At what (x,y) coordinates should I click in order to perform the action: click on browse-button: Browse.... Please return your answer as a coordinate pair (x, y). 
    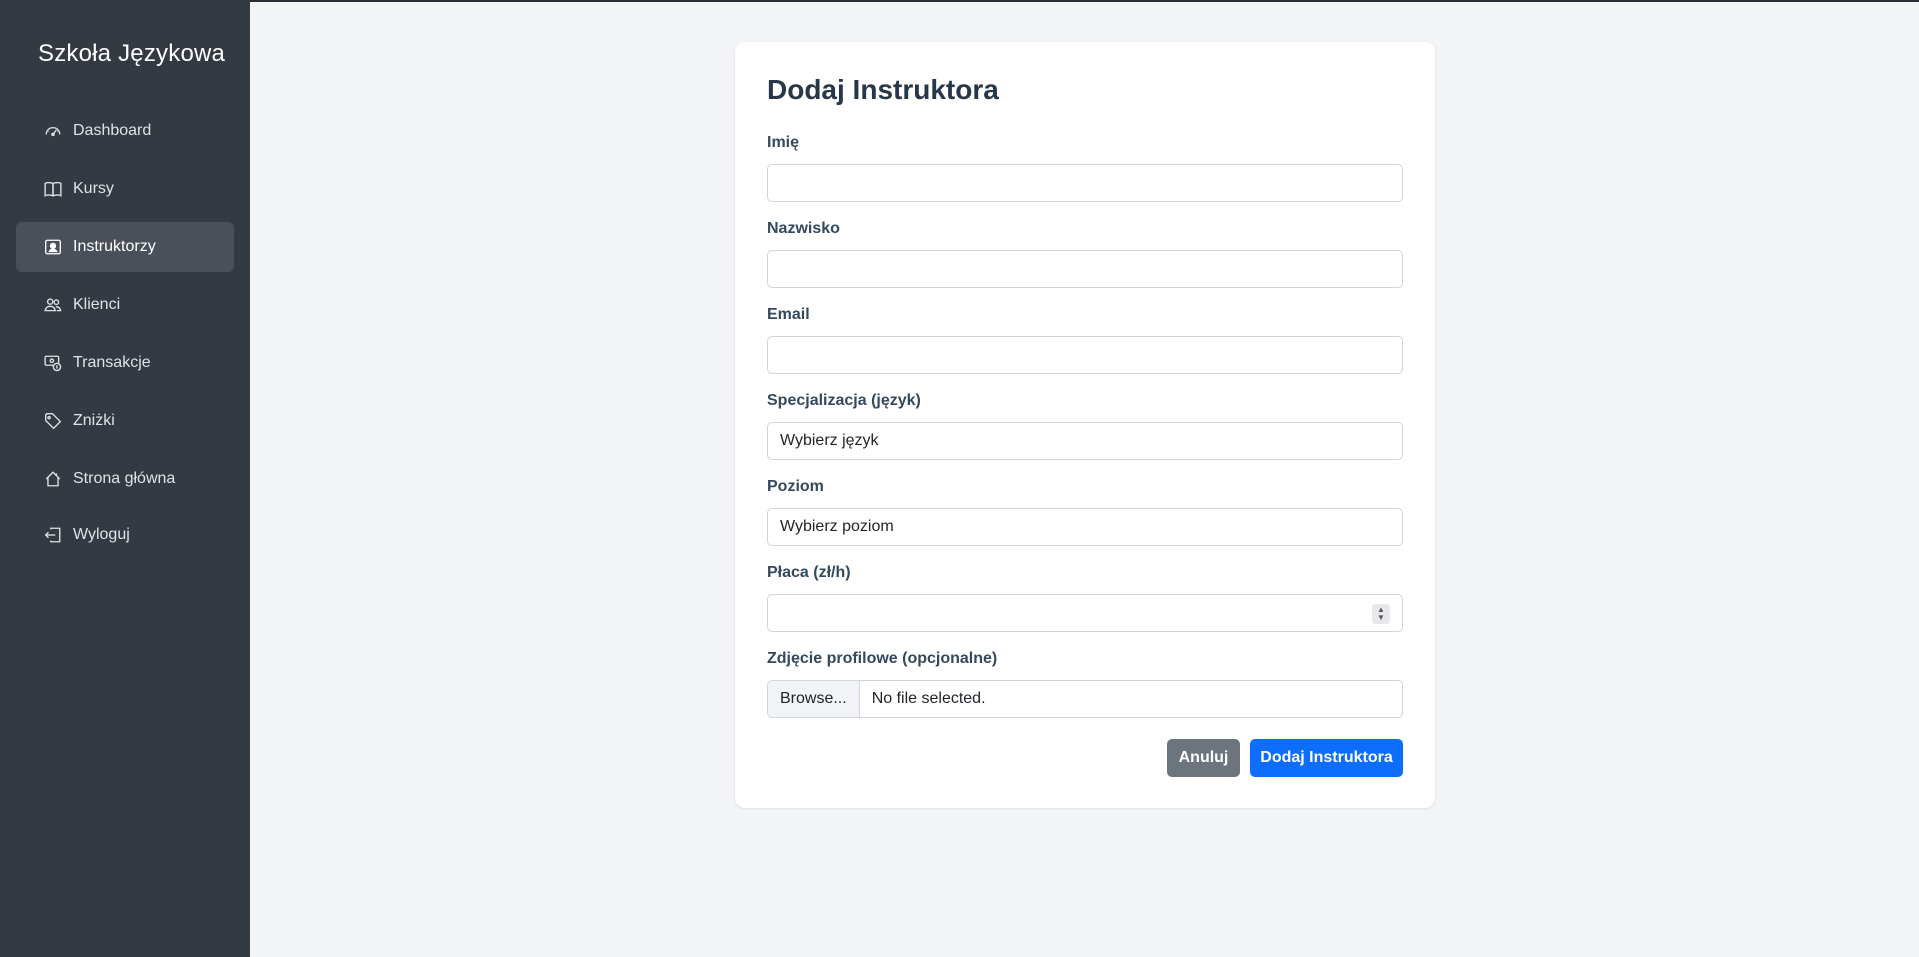
    Looking at the image, I should click on (814, 699).